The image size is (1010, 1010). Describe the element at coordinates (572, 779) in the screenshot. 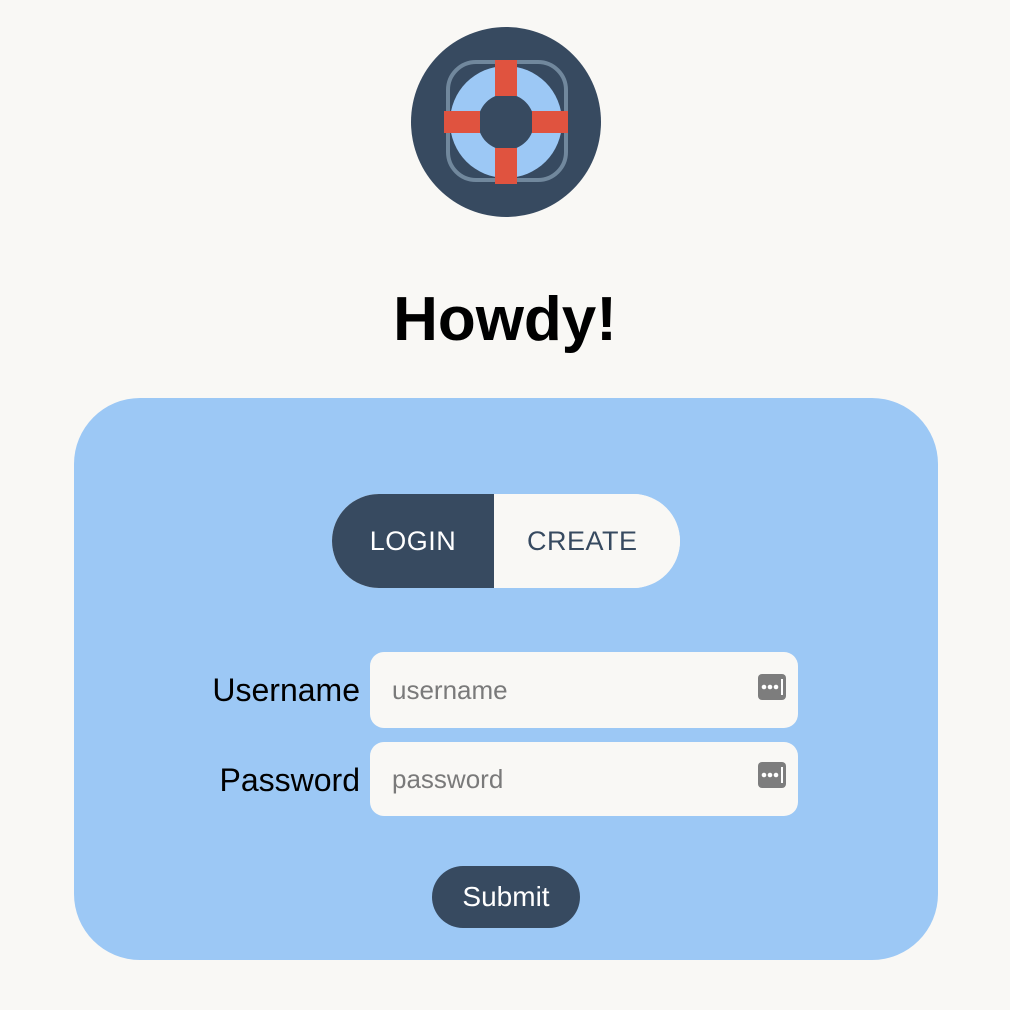

I see `password-input` at that location.